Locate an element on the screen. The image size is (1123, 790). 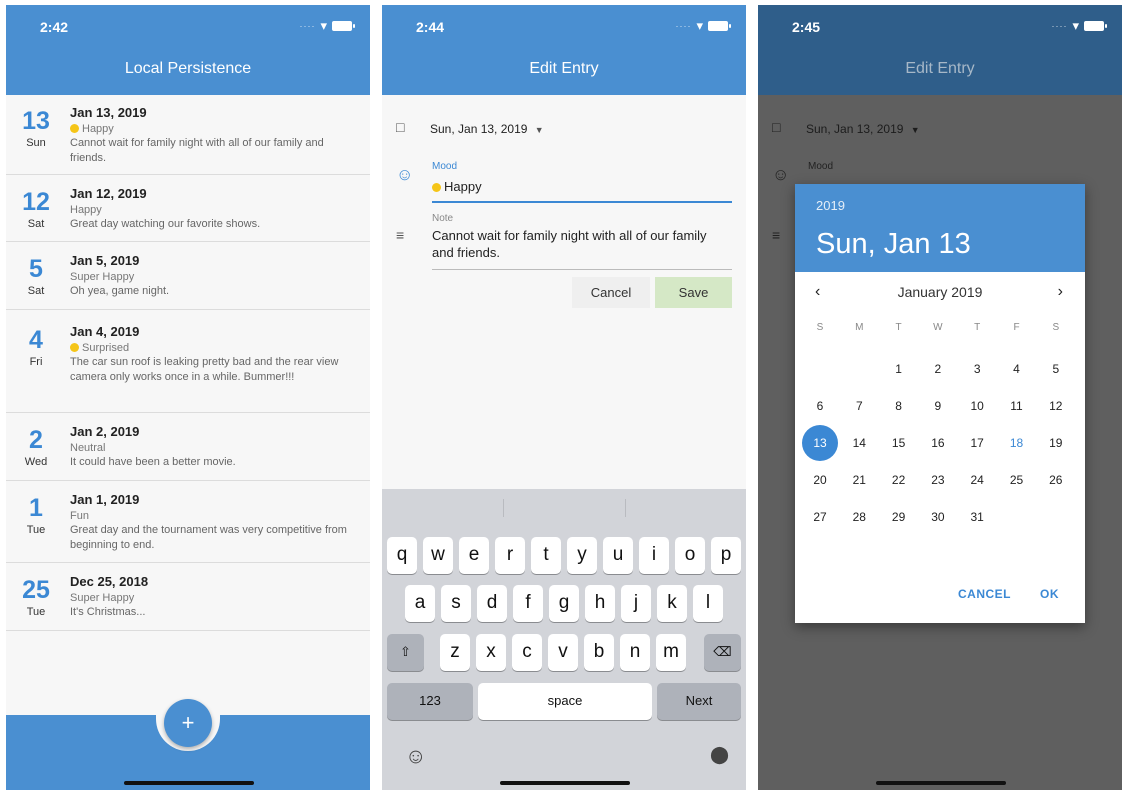
calendar-day: 20 is located at coordinates (820, 480).